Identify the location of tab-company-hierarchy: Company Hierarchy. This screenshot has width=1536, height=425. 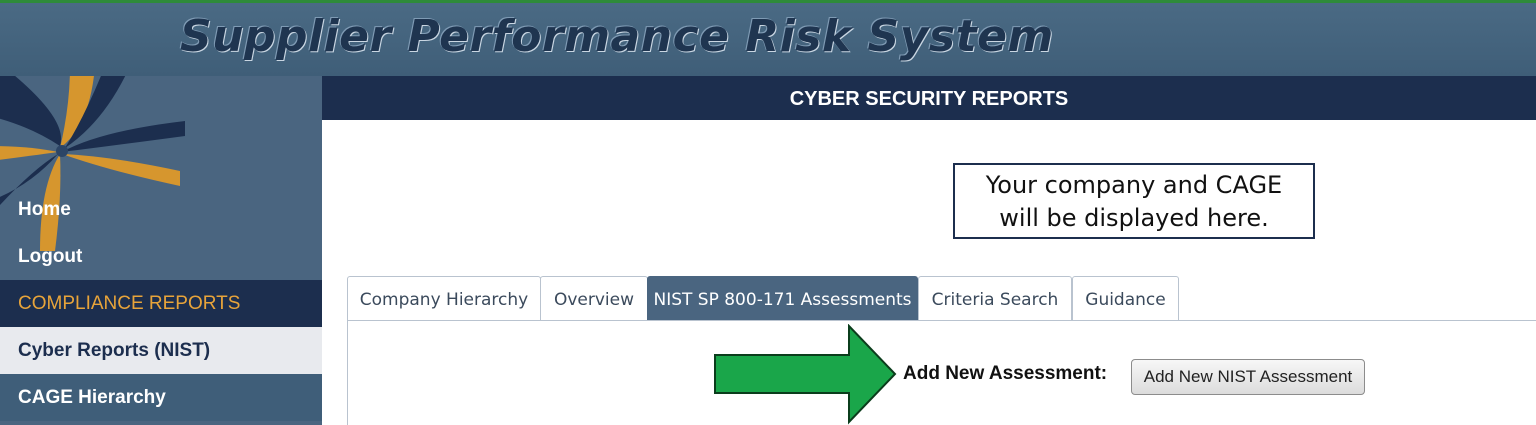
(444, 298).